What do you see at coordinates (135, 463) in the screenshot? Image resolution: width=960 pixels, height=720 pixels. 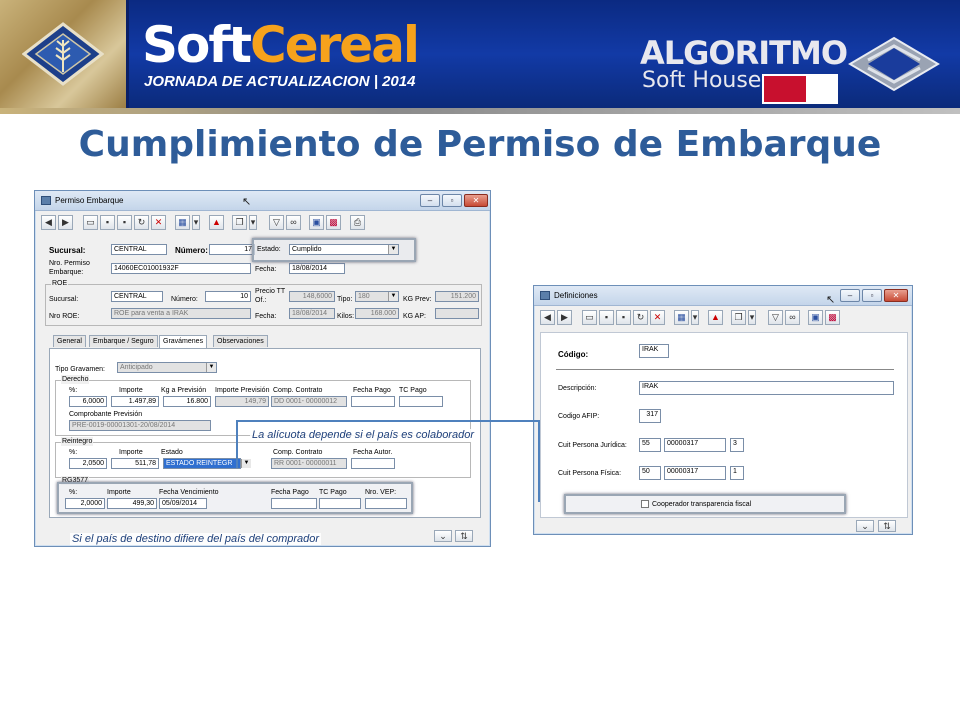 I see `reintegro-importe-field: 511,78` at bounding box center [135, 463].